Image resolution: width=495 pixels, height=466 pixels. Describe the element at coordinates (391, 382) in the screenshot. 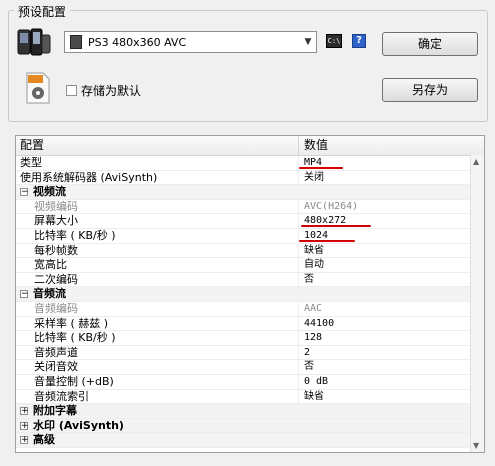

I see `row-value: 0 dB` at that location.